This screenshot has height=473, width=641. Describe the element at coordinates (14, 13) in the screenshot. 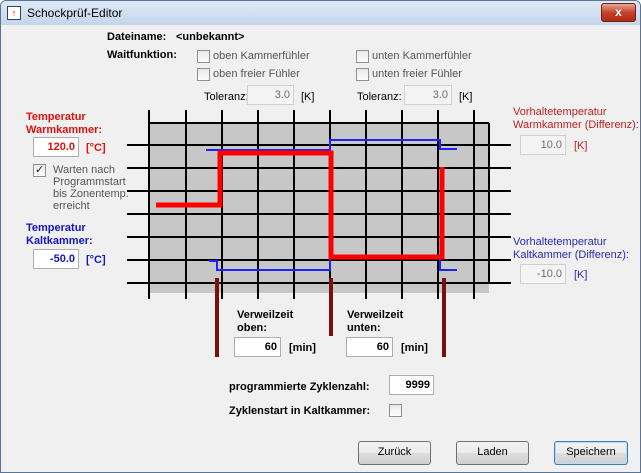

I see `app-icon: ↑` at that location.